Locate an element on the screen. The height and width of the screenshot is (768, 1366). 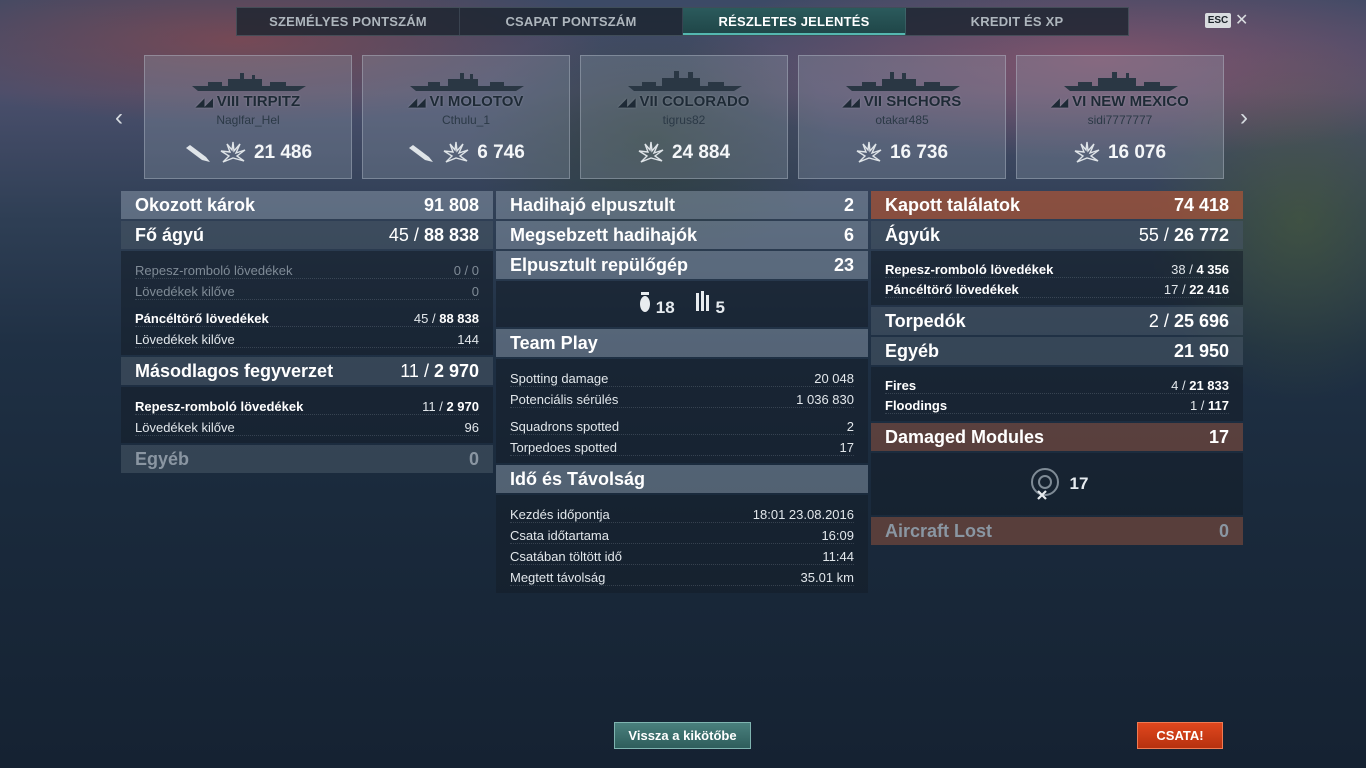
player-name: tigrus82 is located at coordinates (684, 120).